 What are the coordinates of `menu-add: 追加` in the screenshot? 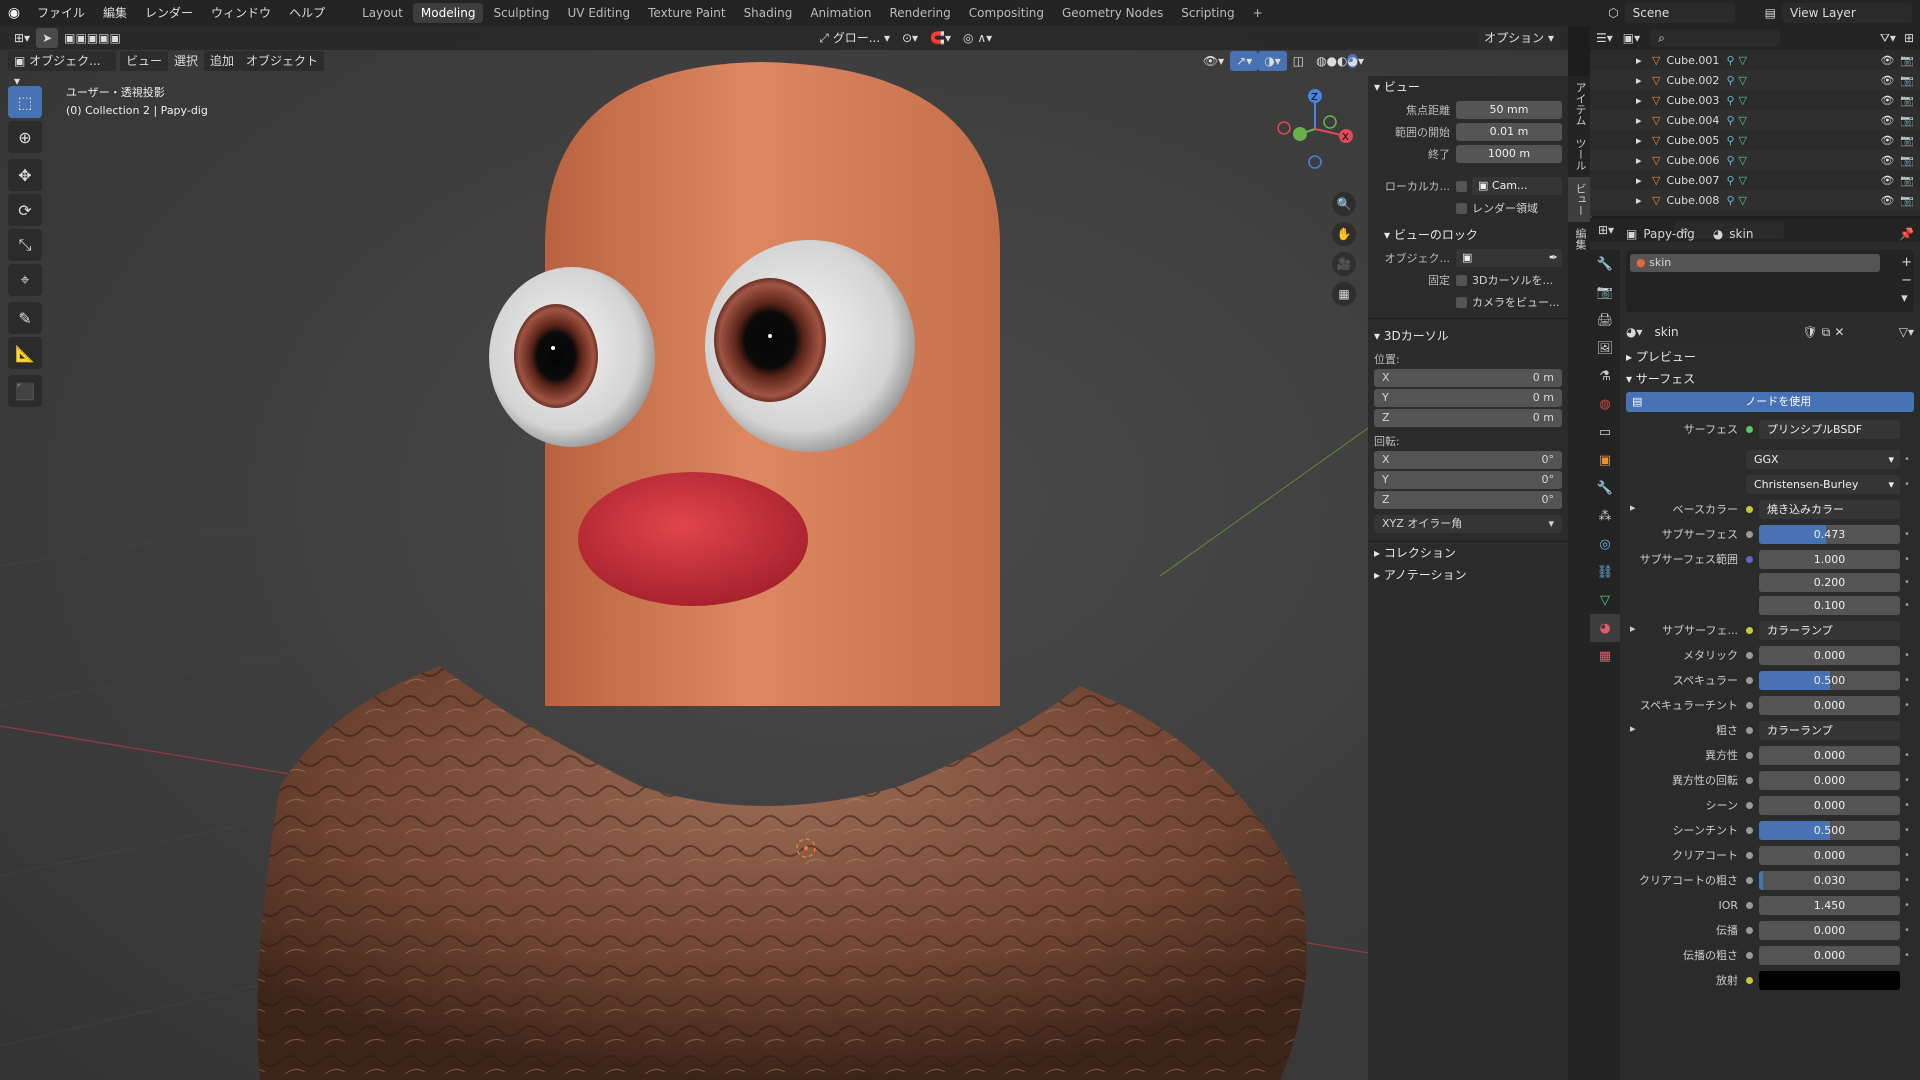 It's located at (222, 61).